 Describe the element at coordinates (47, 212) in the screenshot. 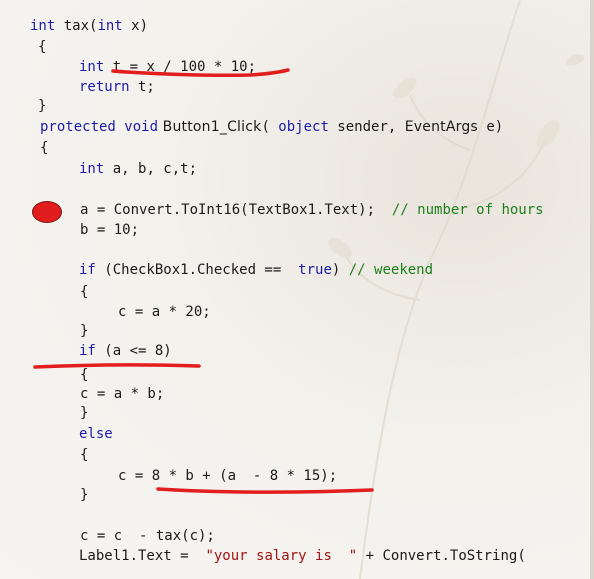

I see `breakpoint-icon` at that location.